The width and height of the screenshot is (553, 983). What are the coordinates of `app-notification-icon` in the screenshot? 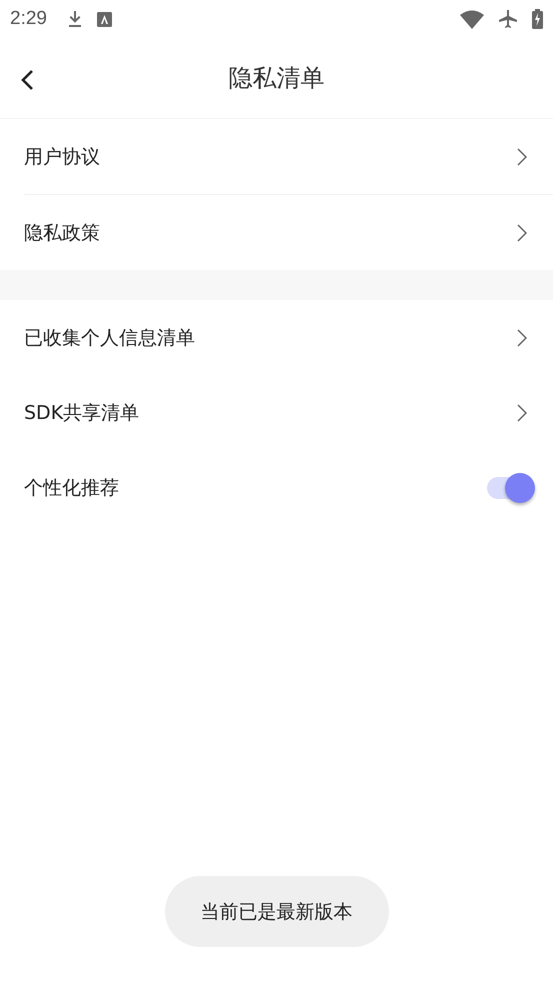 It's located at (104, 19).